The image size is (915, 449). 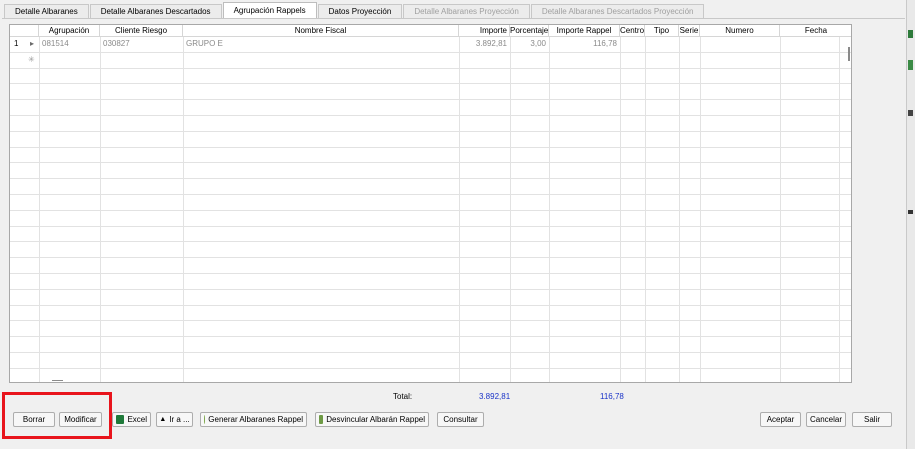 I want to click on aceptar-button: Aceptar, so click(x=780, y=419).